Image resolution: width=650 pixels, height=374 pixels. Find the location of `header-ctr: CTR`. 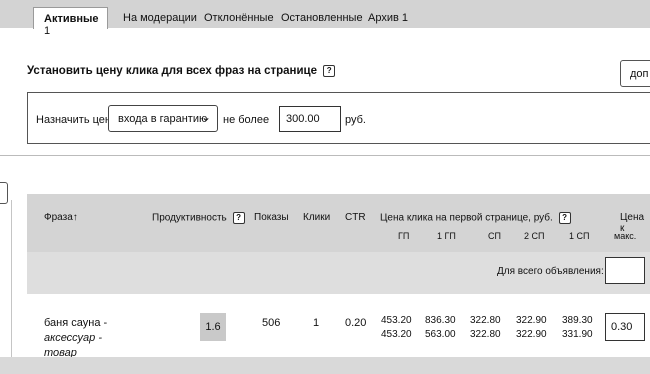

header-ctr: CTR is located at coordinates (355, 217).